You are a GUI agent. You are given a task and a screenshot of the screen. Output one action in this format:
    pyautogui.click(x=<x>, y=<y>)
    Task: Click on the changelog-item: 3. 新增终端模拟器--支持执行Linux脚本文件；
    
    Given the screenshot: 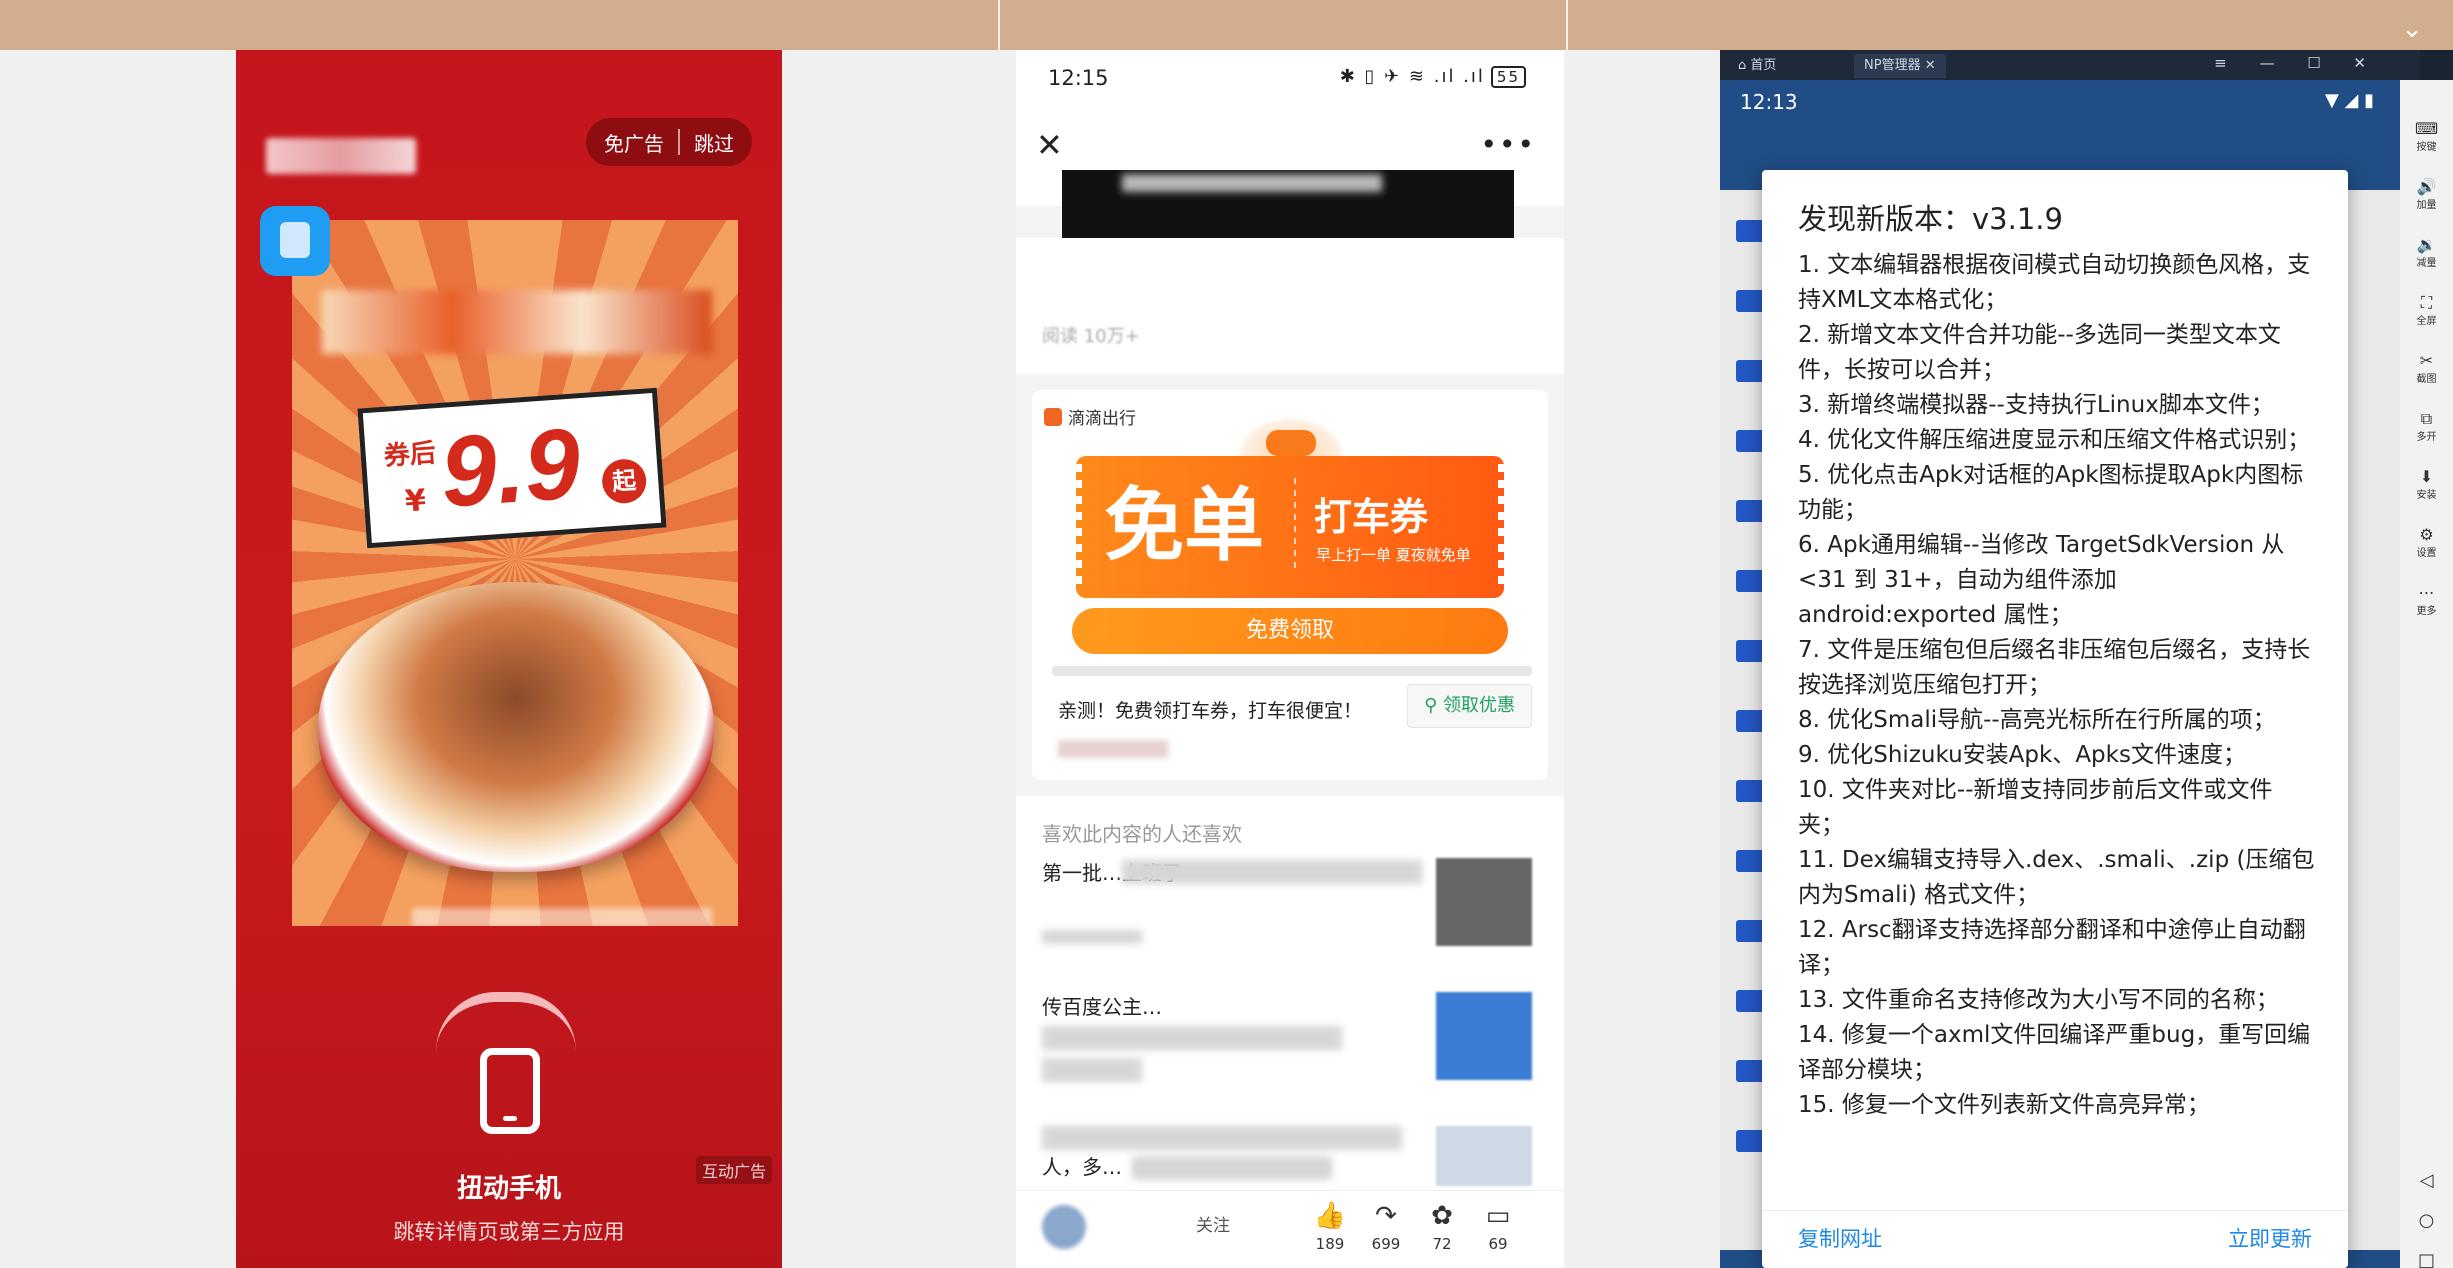 What is the action you would take?
    pyautogui.click(x=2036, y=405)
    